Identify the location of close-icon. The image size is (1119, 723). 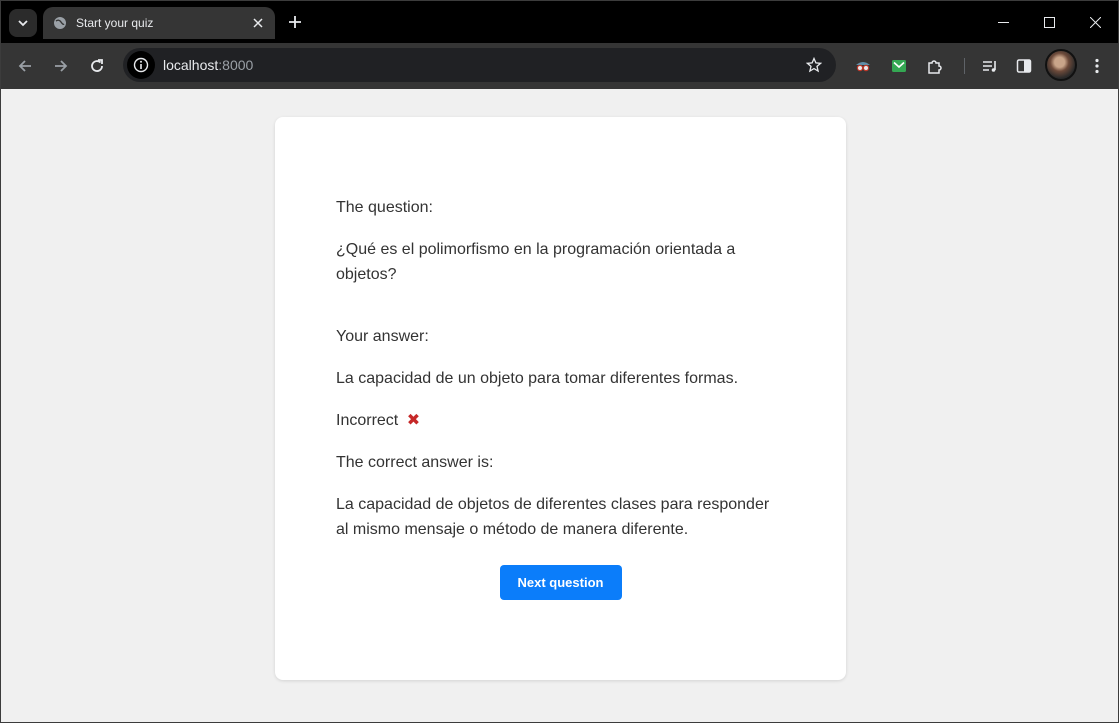
(258, 23).